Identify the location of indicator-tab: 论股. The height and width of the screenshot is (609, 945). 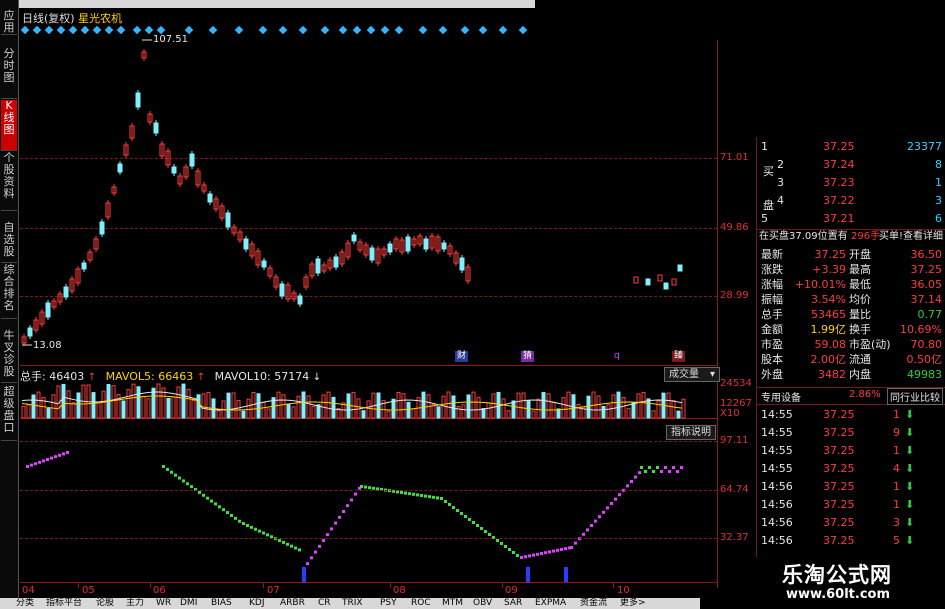
(105, 603).